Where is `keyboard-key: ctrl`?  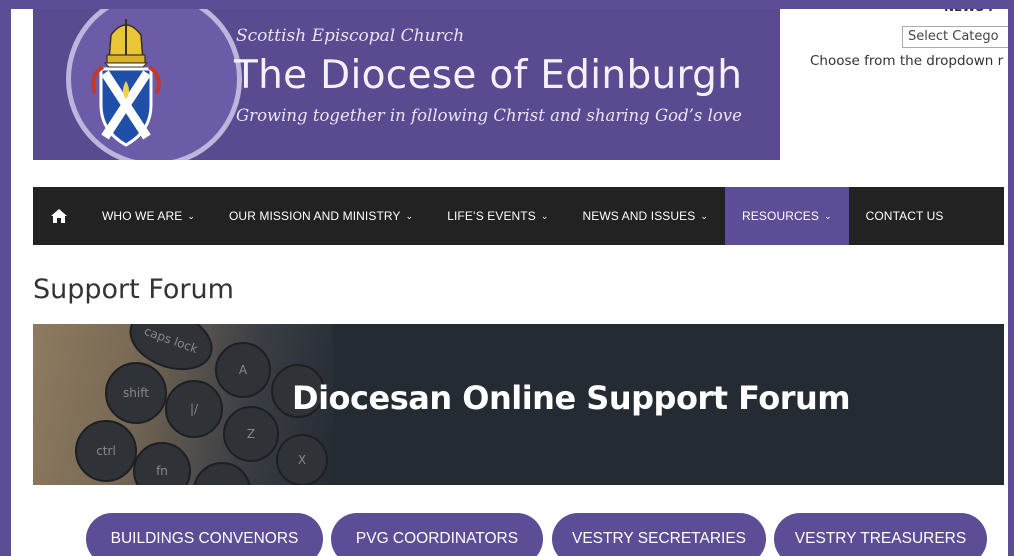 keyboard-key: ctrl is located at coordinates (106, 451).